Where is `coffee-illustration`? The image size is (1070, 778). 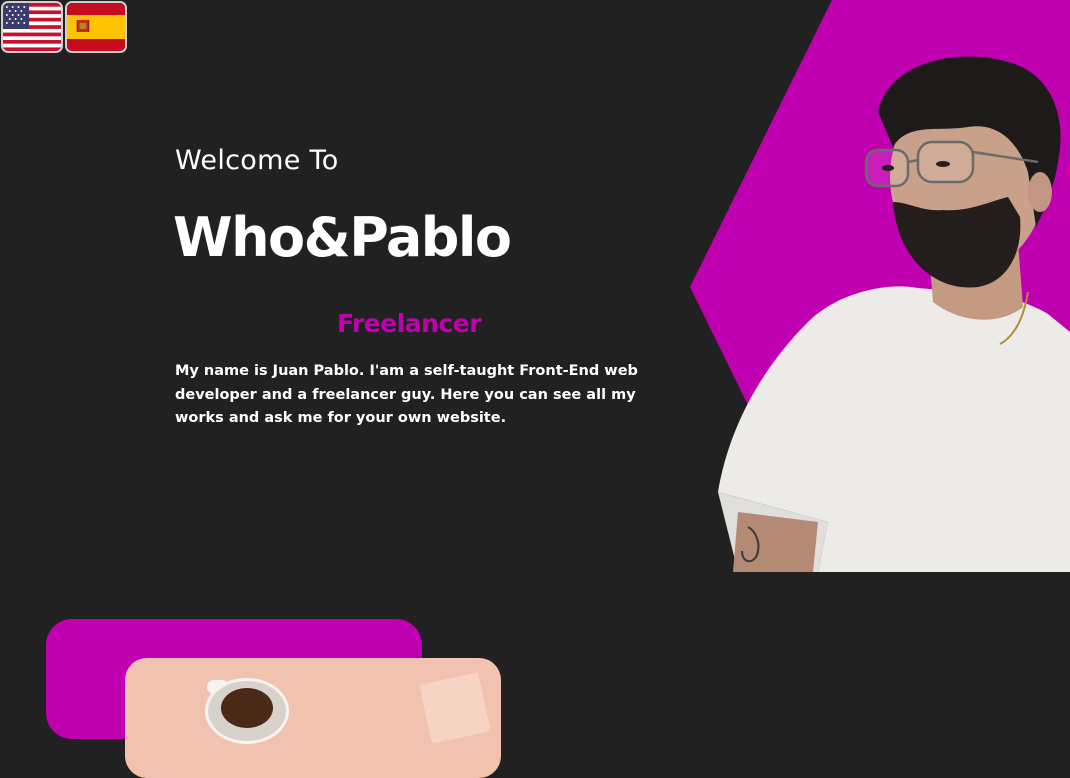 coffee-illustration is located at coordinates (247, 708).